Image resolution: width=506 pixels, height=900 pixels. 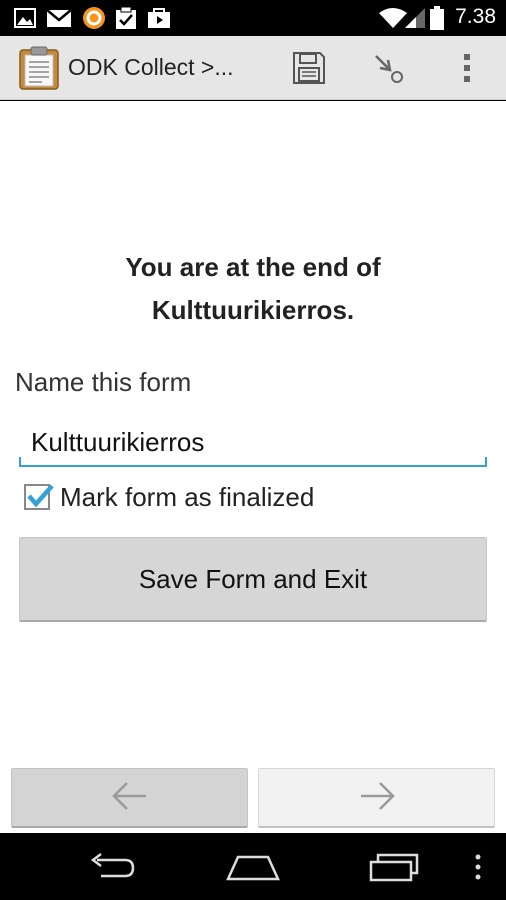 What do you see at coordinates (394, 867) in the screenshot?
I see `recents-icon` at bounding box center [394, 867].